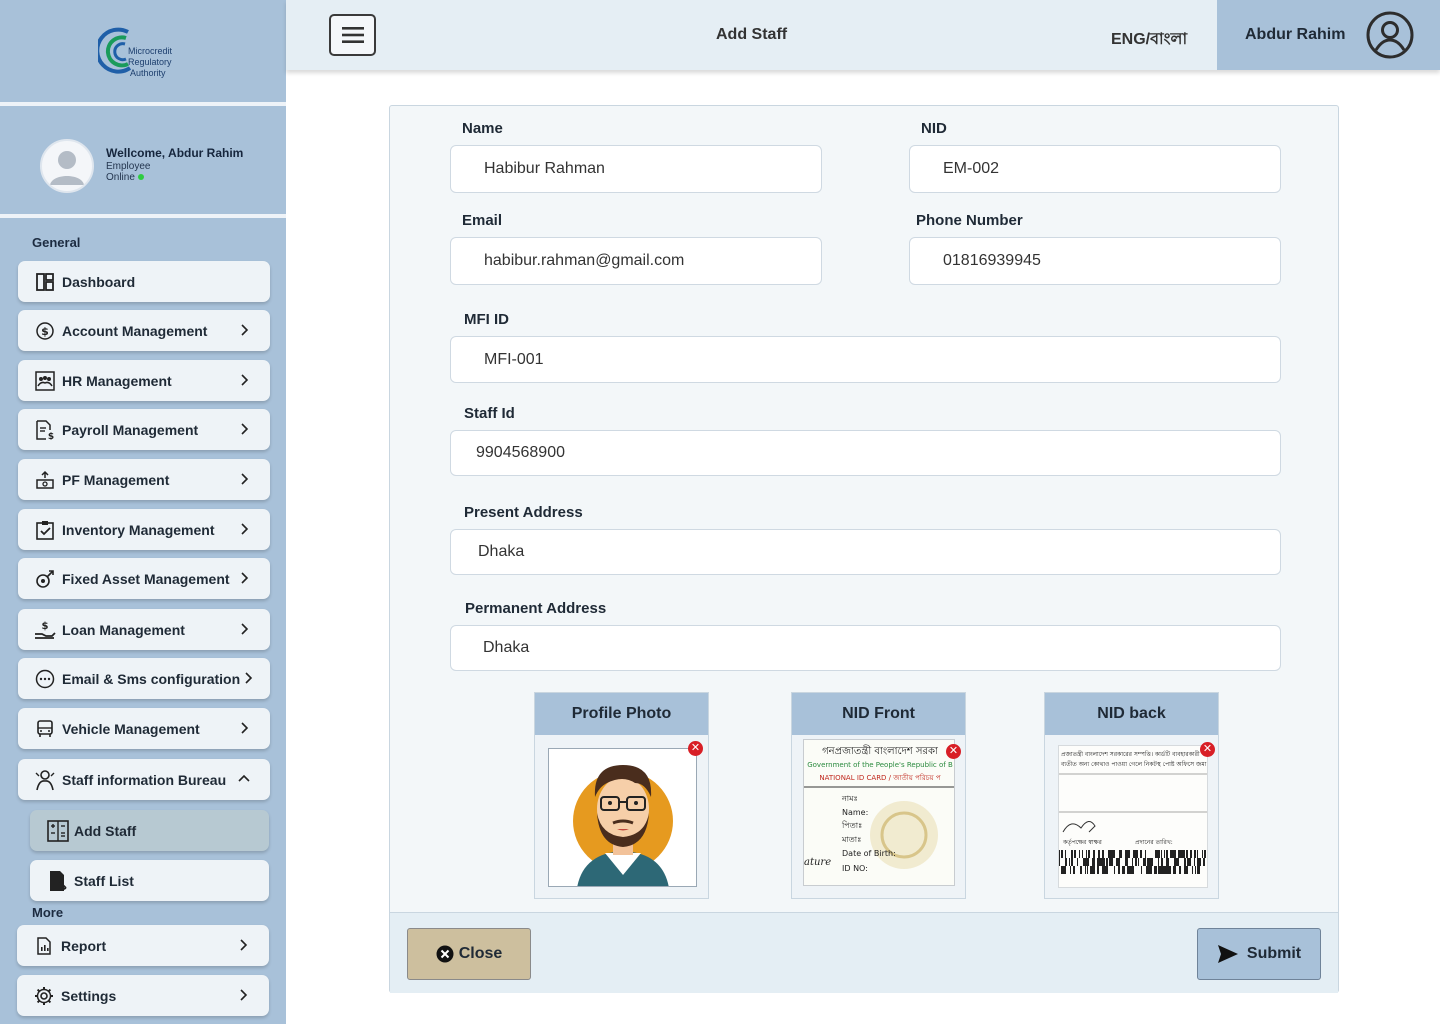 This screenshot has height=1024, width=1440. I want to click on hamburger-icon, so click(352, 35).